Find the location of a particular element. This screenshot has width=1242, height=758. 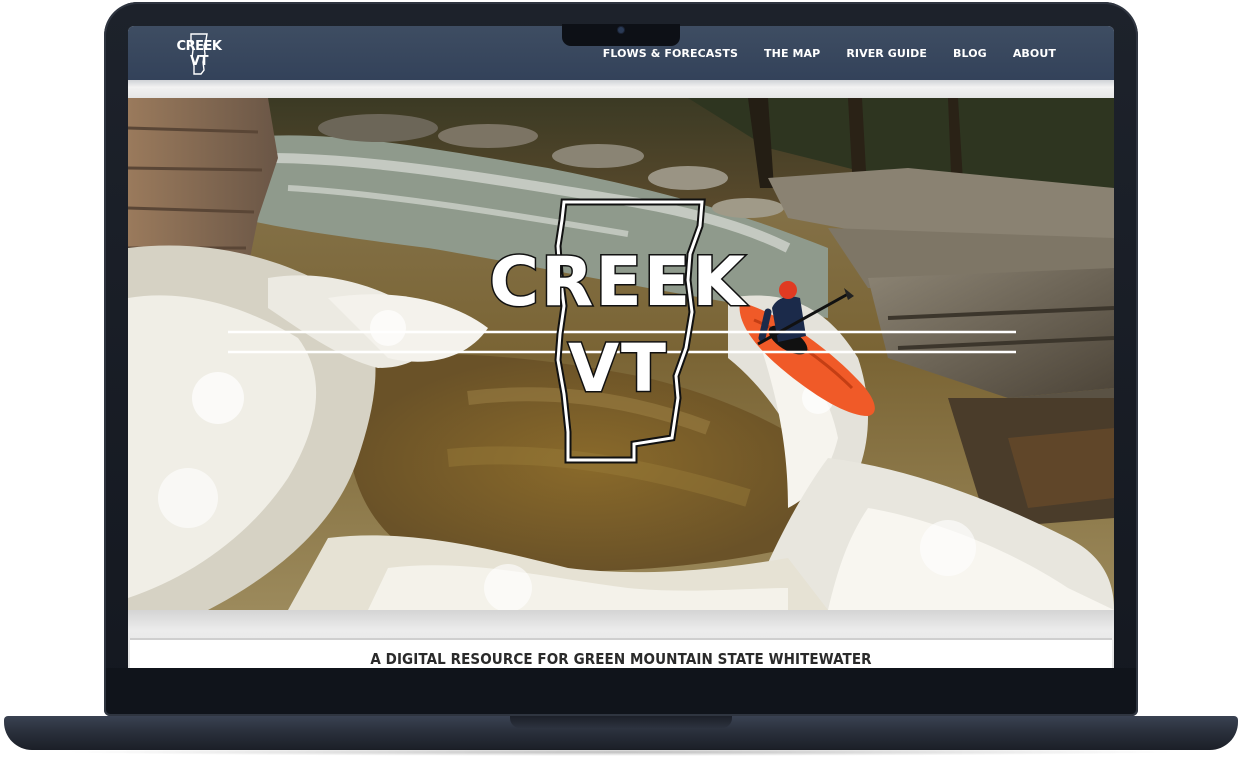

nav-flows-forecasts: FLOWS & FORECASTS is located at coordinates (670, 53).